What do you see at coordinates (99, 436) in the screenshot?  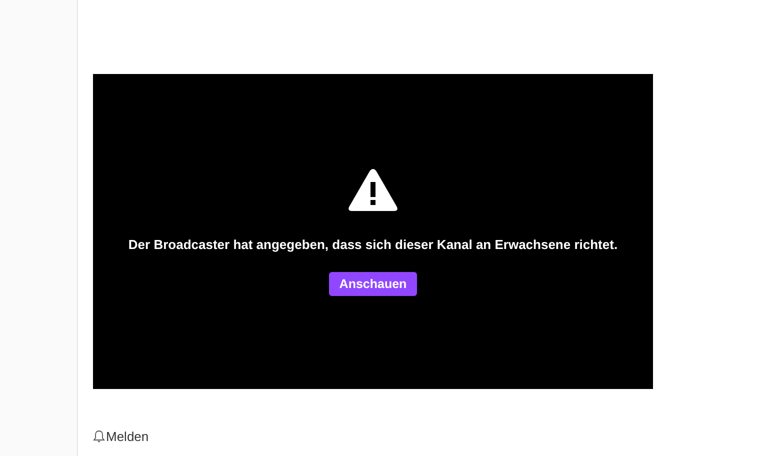 I see `bell-icon` at bounding box center [99, 436].